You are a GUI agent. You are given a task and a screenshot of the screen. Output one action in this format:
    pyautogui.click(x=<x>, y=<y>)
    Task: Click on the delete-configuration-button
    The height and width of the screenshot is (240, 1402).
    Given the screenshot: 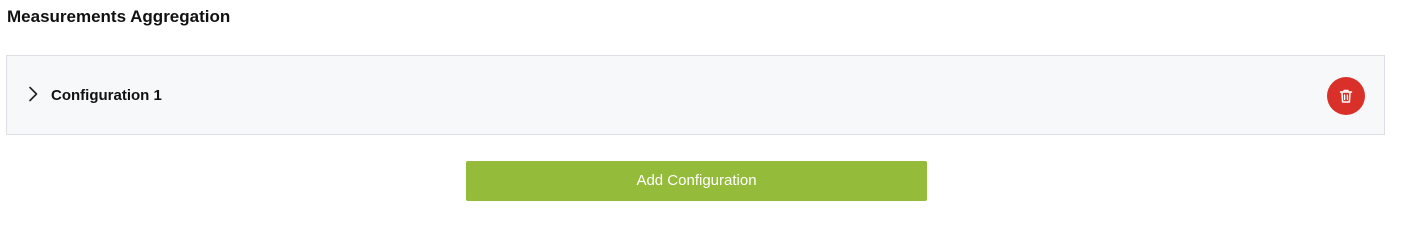 What is the action you would take?
    pyautogui.click(x=1346, y=96)
    